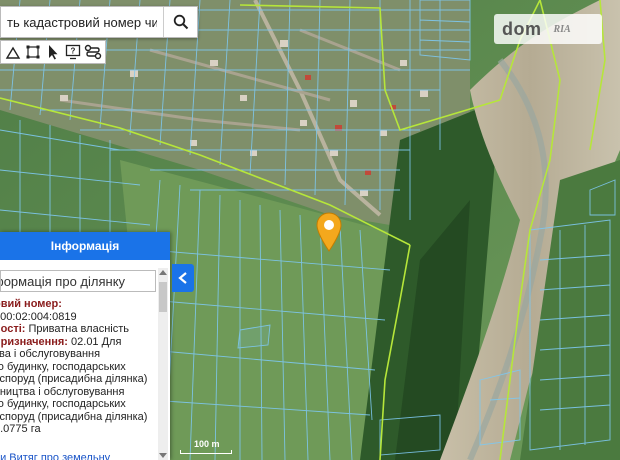 This screenshot has height=460, width=620. I want to click on scroll-thumb, so click(163, 297).